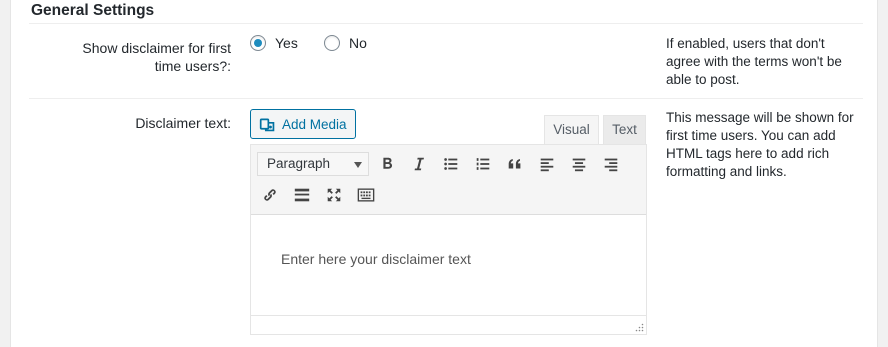 The width and height of the screenshot is (888, 347). I want to click on bulleted-list-button, so click(451, 164).